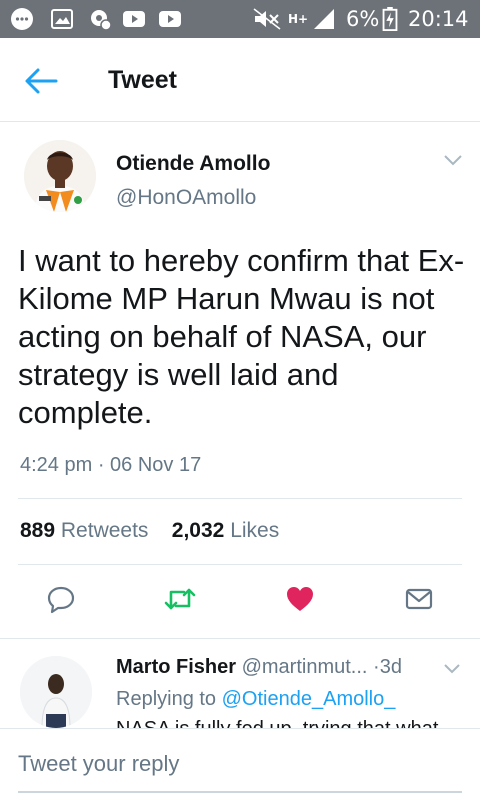 The height and width of the screenshot is (800, 480). I want to click on retweet-icon, so click(180, 599).